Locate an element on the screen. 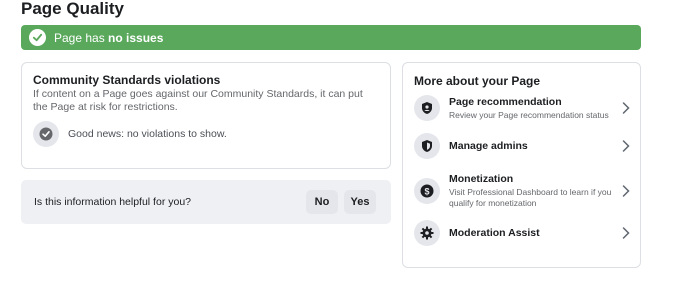  page-recommendation-title: Page recommendation is located at coordinates (505, 101).